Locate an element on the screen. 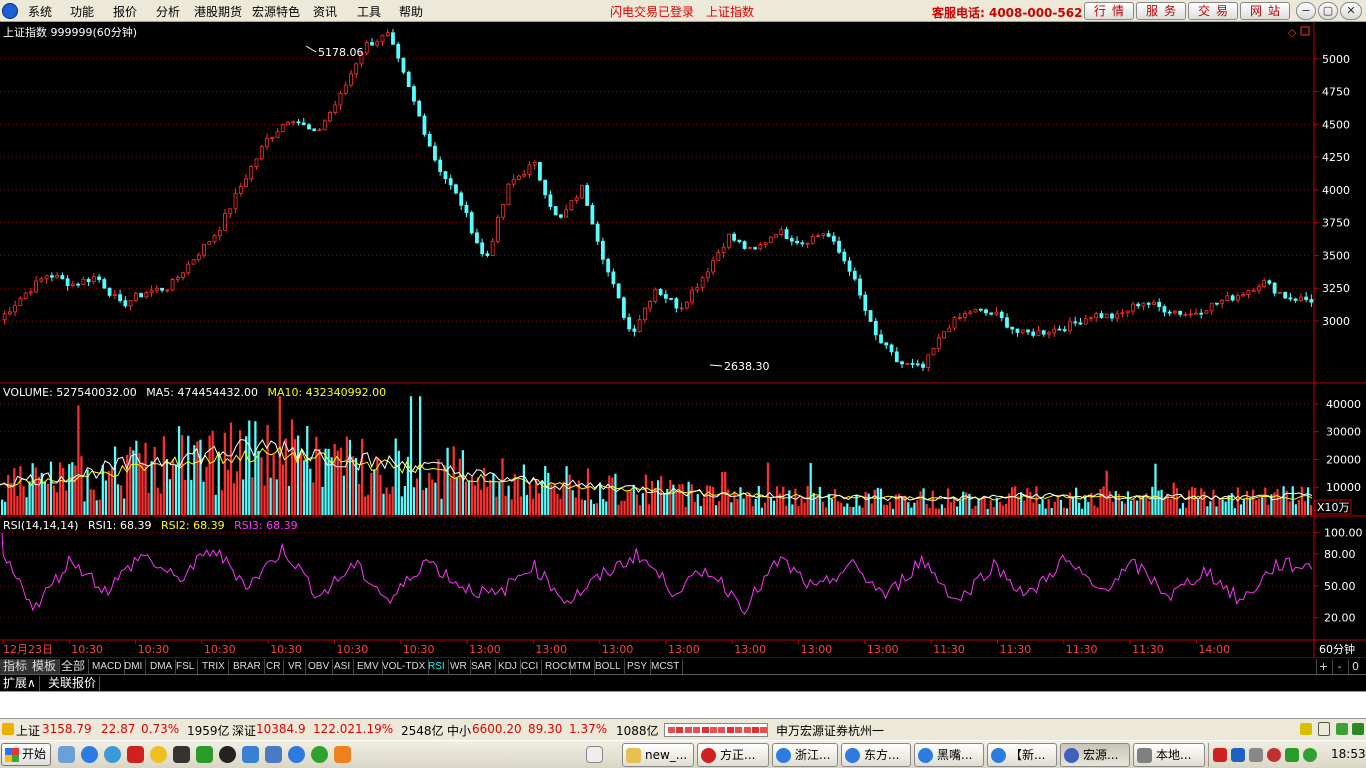  folder-icon is located at coordinates (250, 754).